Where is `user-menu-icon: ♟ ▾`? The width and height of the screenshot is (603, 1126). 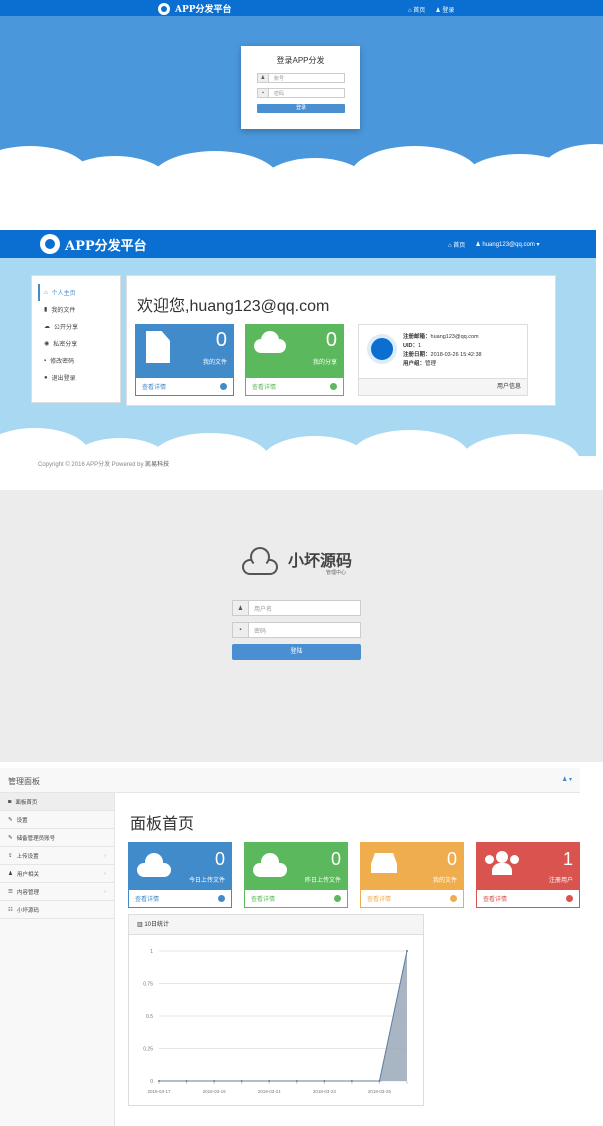
user-menu-icon: ♟ ▾ is located at coordinates (567, 779).